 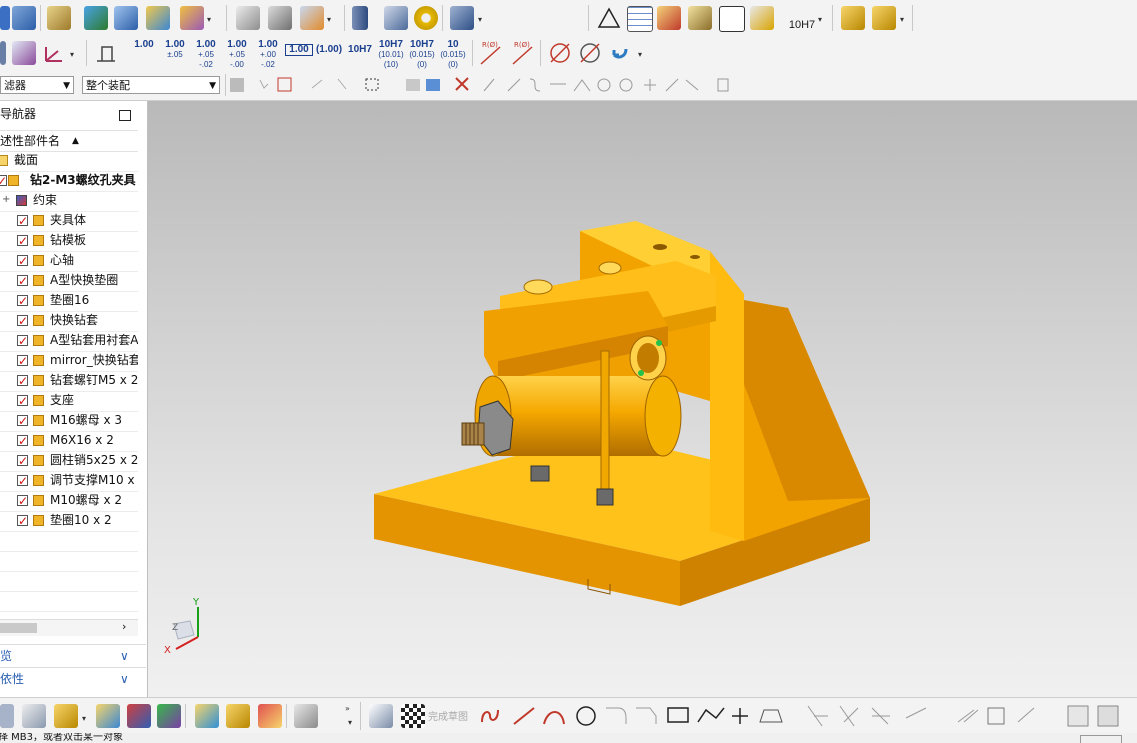 I want to click on palette-icon, so click(x=700, y=18).